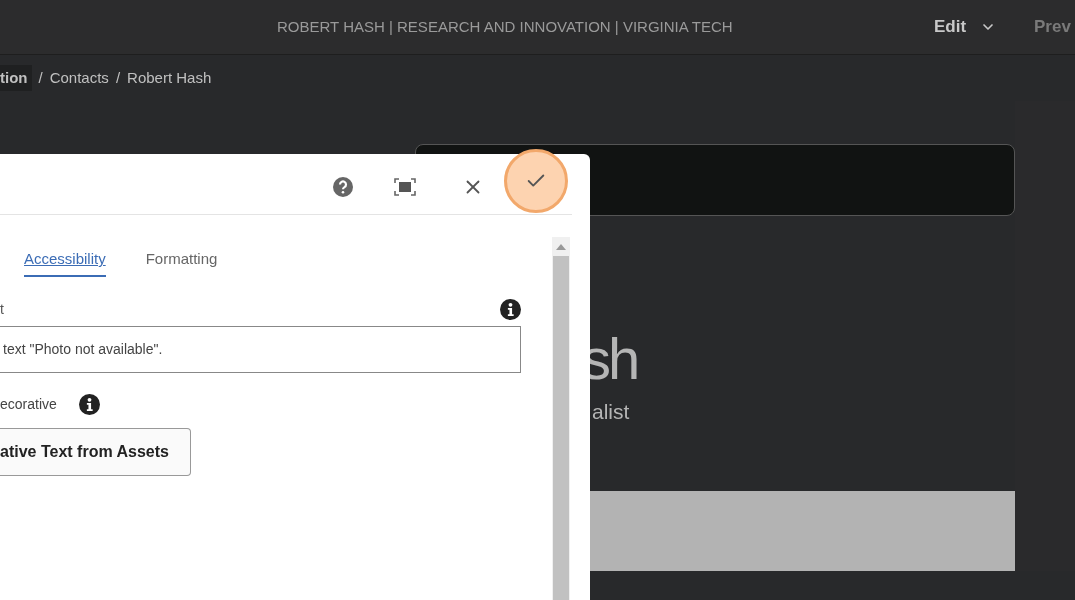  I want to click on checkbox-label: ecorative, so click(28, 404).